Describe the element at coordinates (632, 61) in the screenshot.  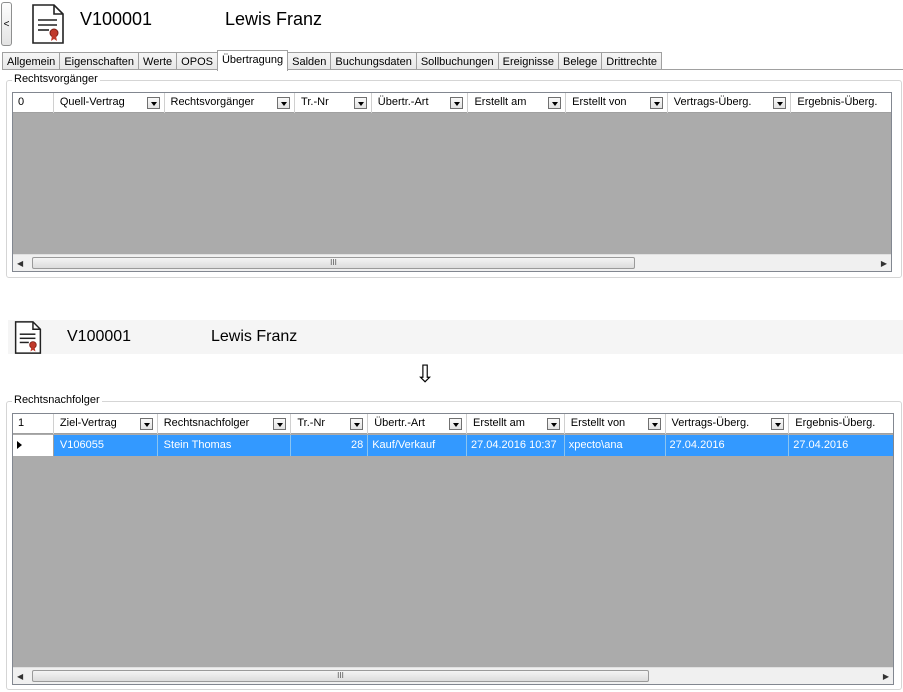
I see `tab-drittrechte: Drittrechte` at that location.